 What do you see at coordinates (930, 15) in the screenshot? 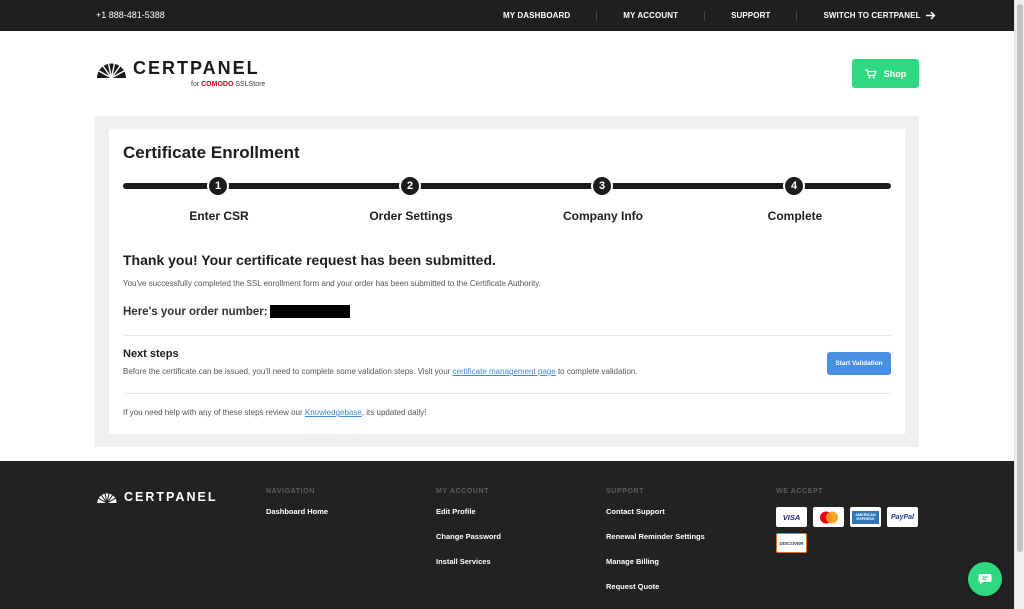
I see `arrow-right-icon` at bounding box center [930, 15].